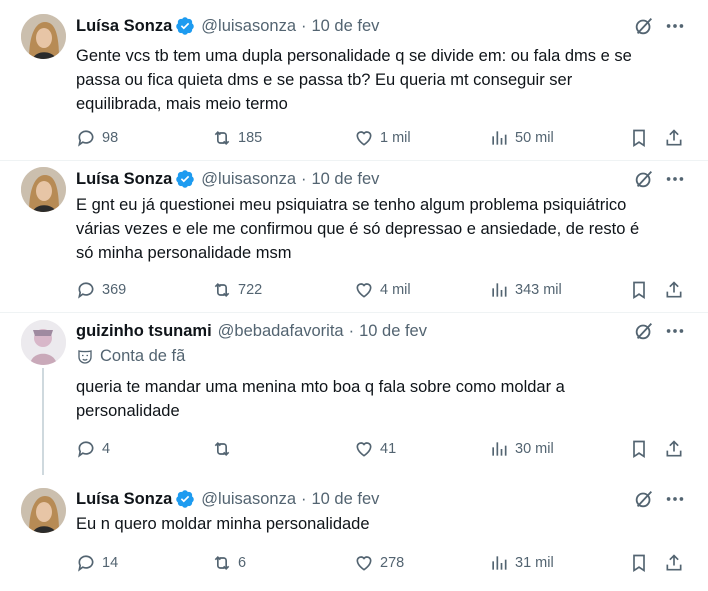 The width and height of the screenshot is (708, 591). Describe the element at coordinates (281, 331) in the screenshot. I see `author-handle: @bebadafavorita` at that location.